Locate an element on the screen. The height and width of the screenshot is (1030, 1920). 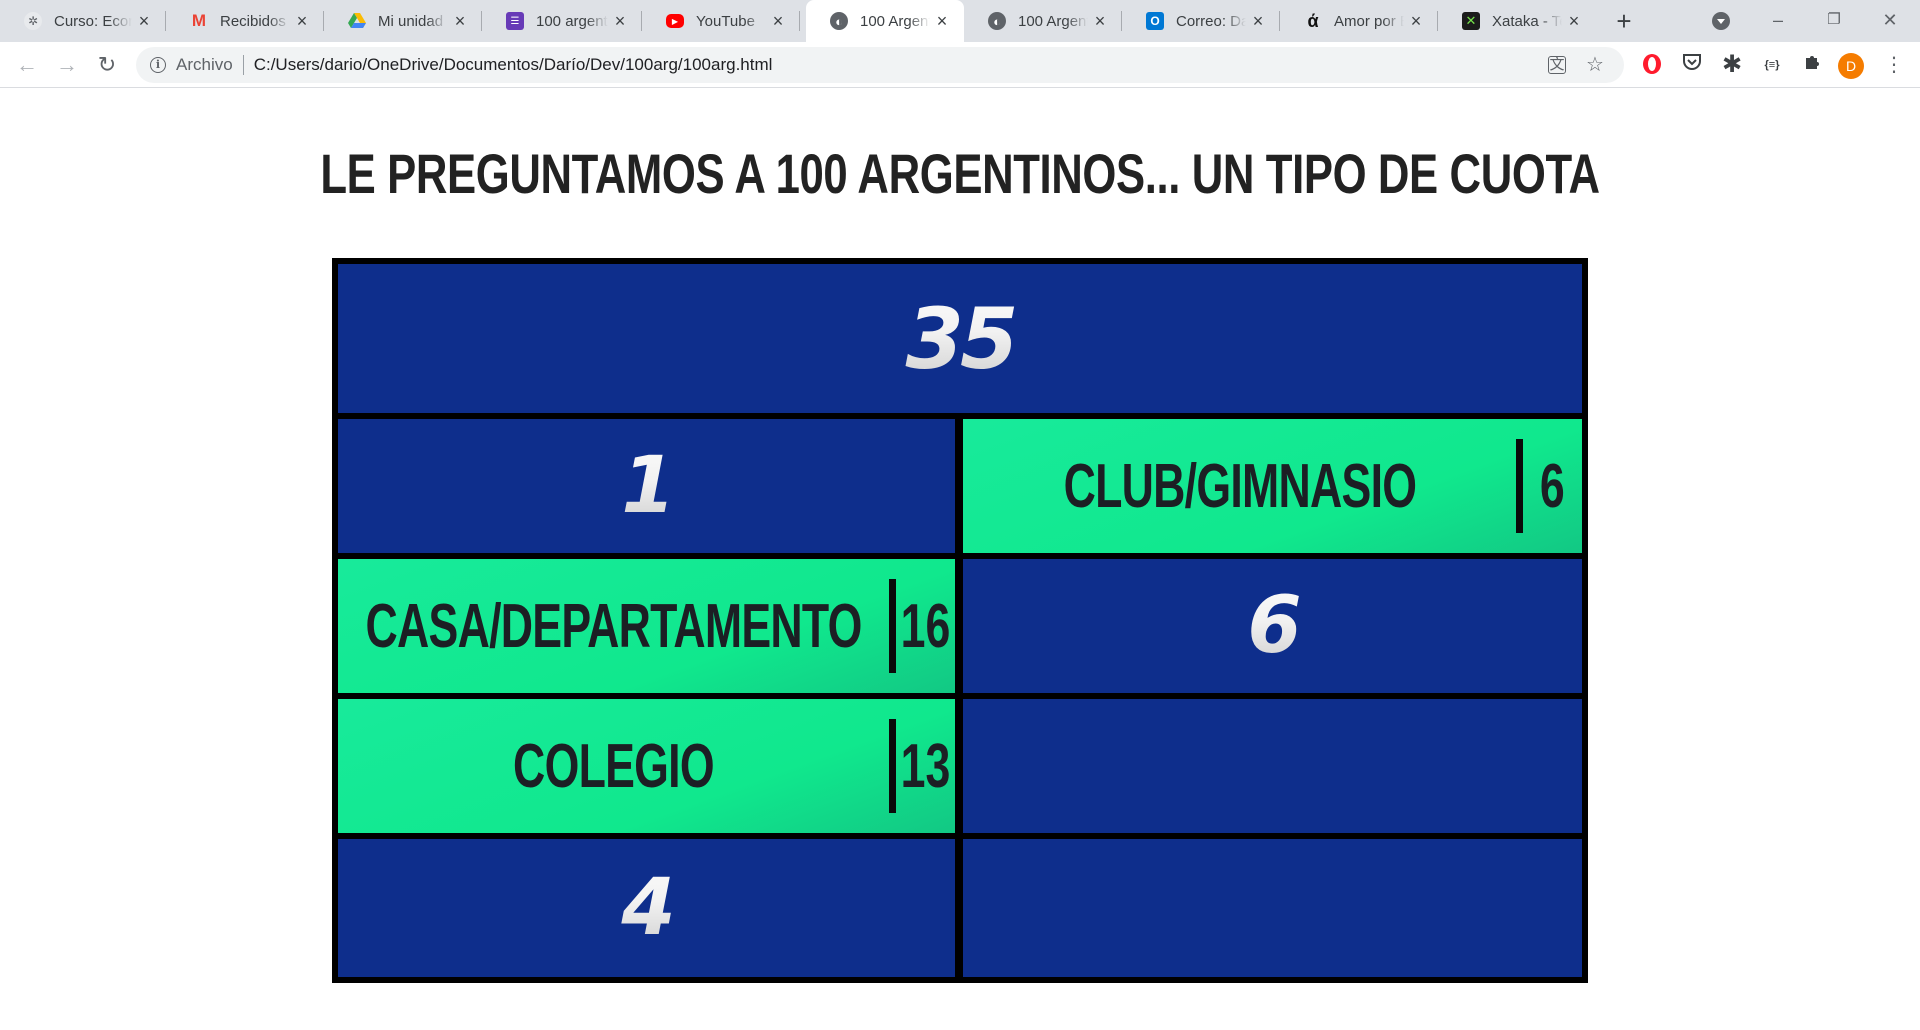
points-value: 16 is located at coordinates (925, 626).